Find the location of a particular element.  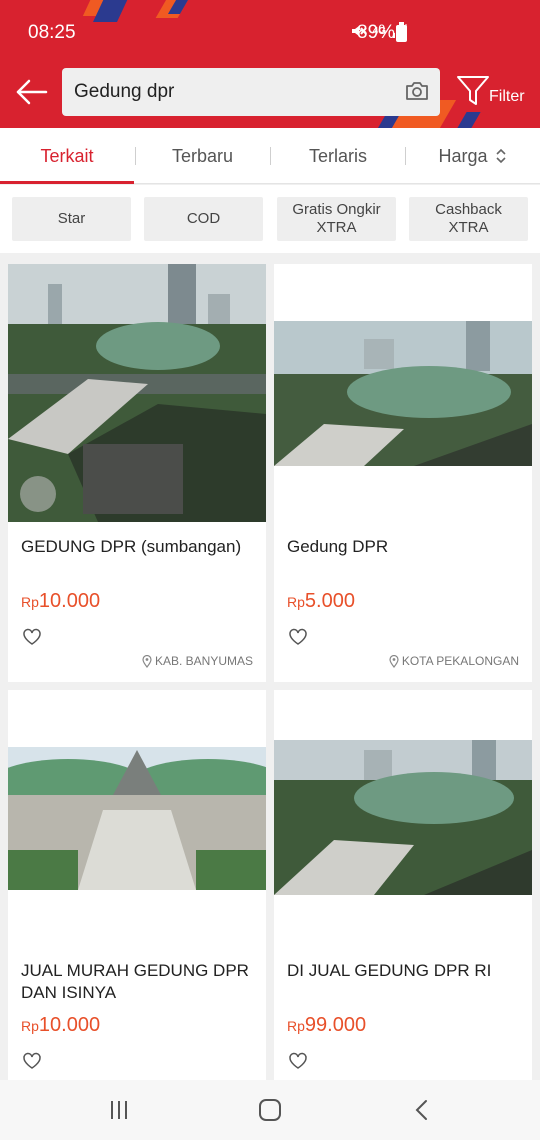

filter-button: Filter is located at coordinates (494, 92).